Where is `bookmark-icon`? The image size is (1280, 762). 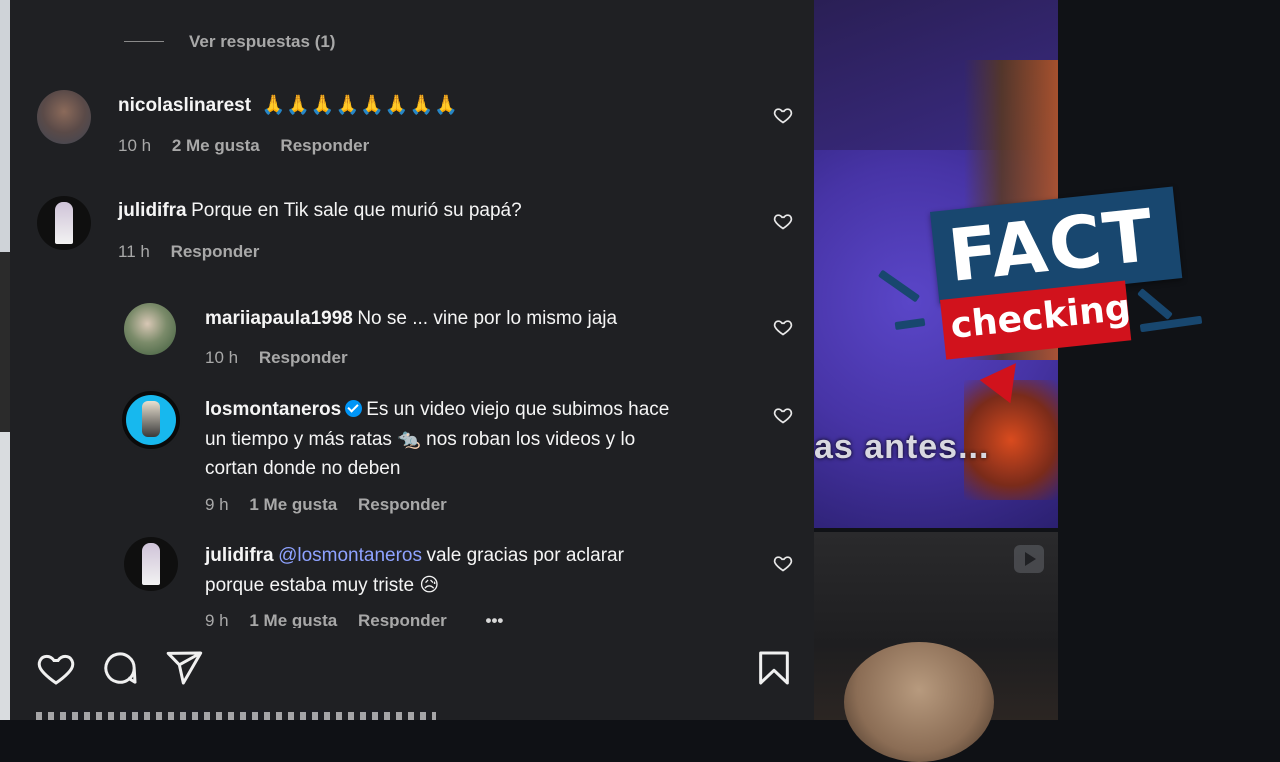 bookmark-icon is located at coordinates (774, 668).